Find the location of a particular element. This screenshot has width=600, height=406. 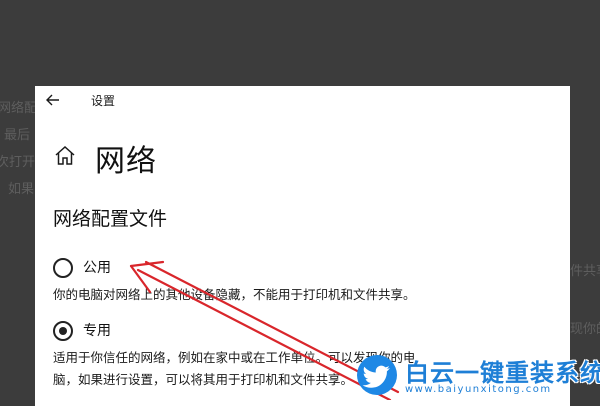

back-arrow-icon is located at coordinates (52, 100).